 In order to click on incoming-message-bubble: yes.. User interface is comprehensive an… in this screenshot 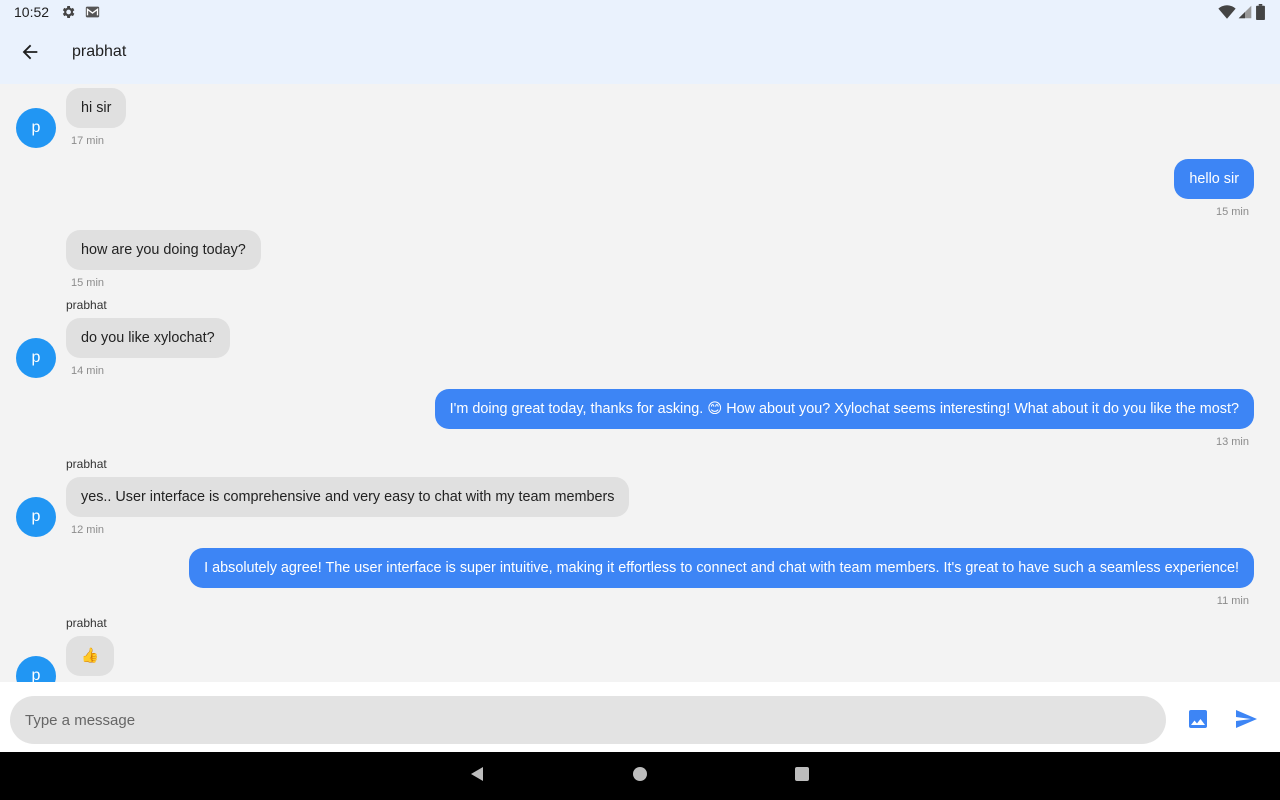, I will do `click(348, 497)`.